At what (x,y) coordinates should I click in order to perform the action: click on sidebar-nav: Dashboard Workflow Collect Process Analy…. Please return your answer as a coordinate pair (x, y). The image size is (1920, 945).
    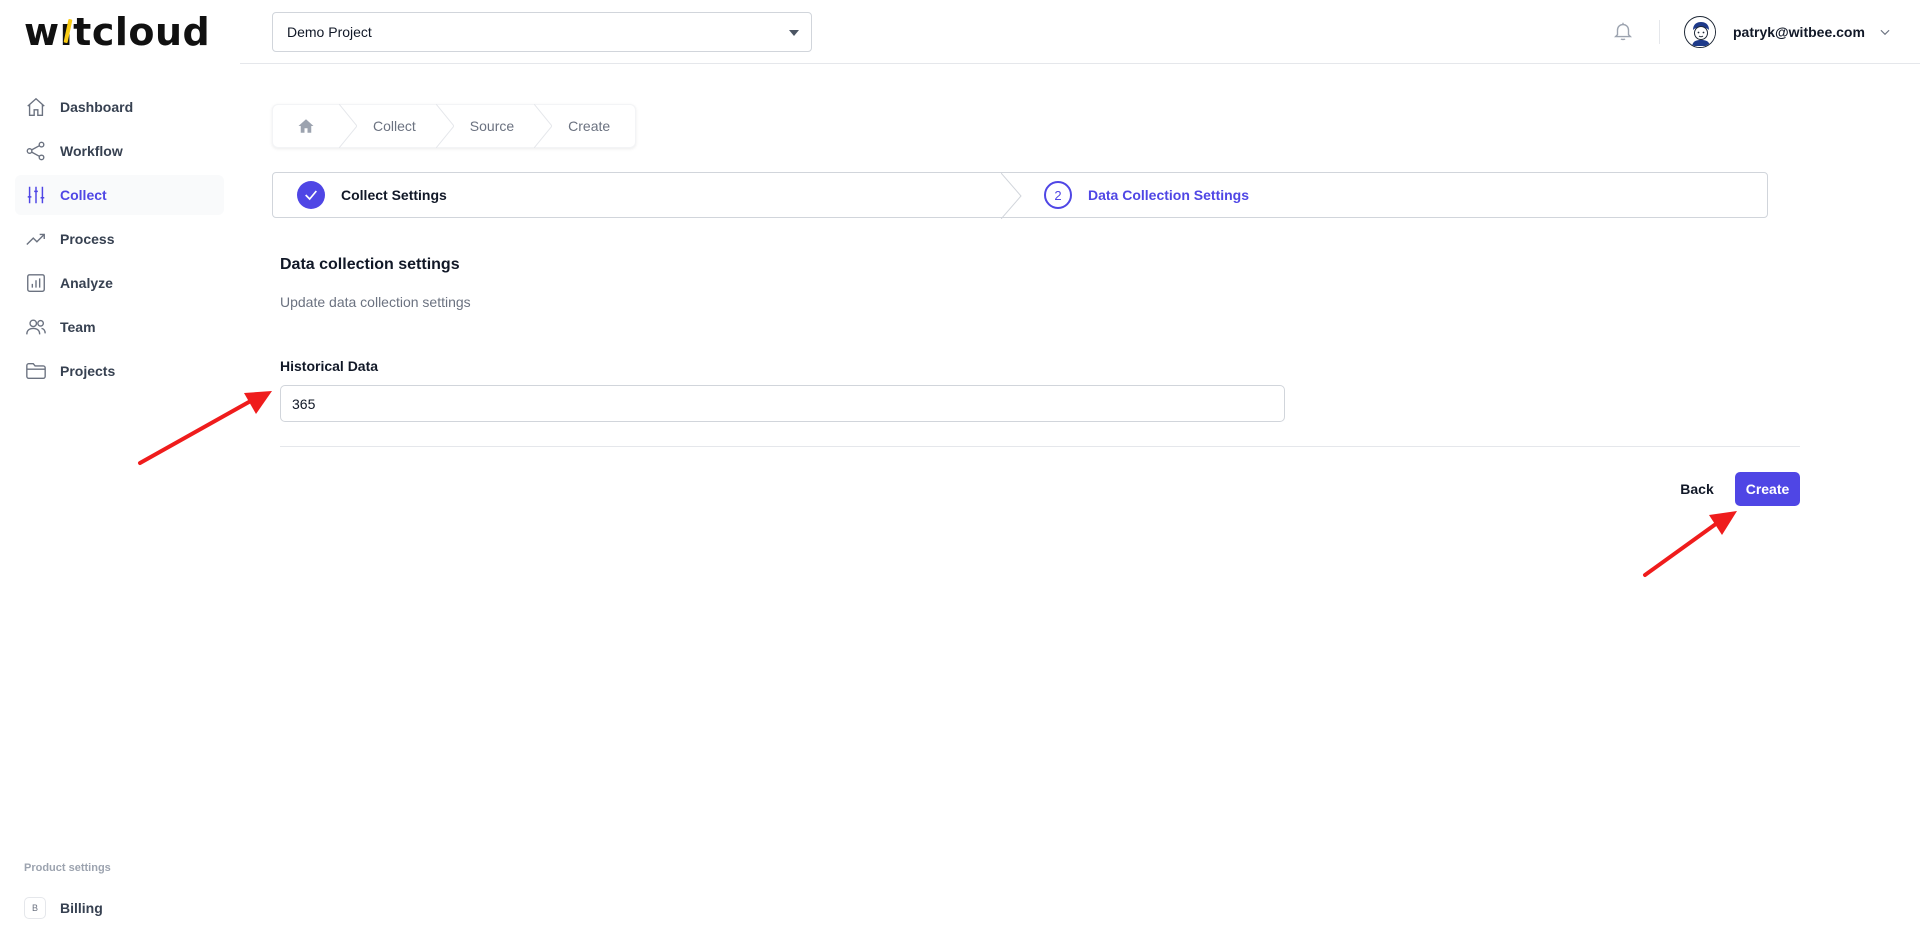
    Looking at the image, I should click on (119, 241).